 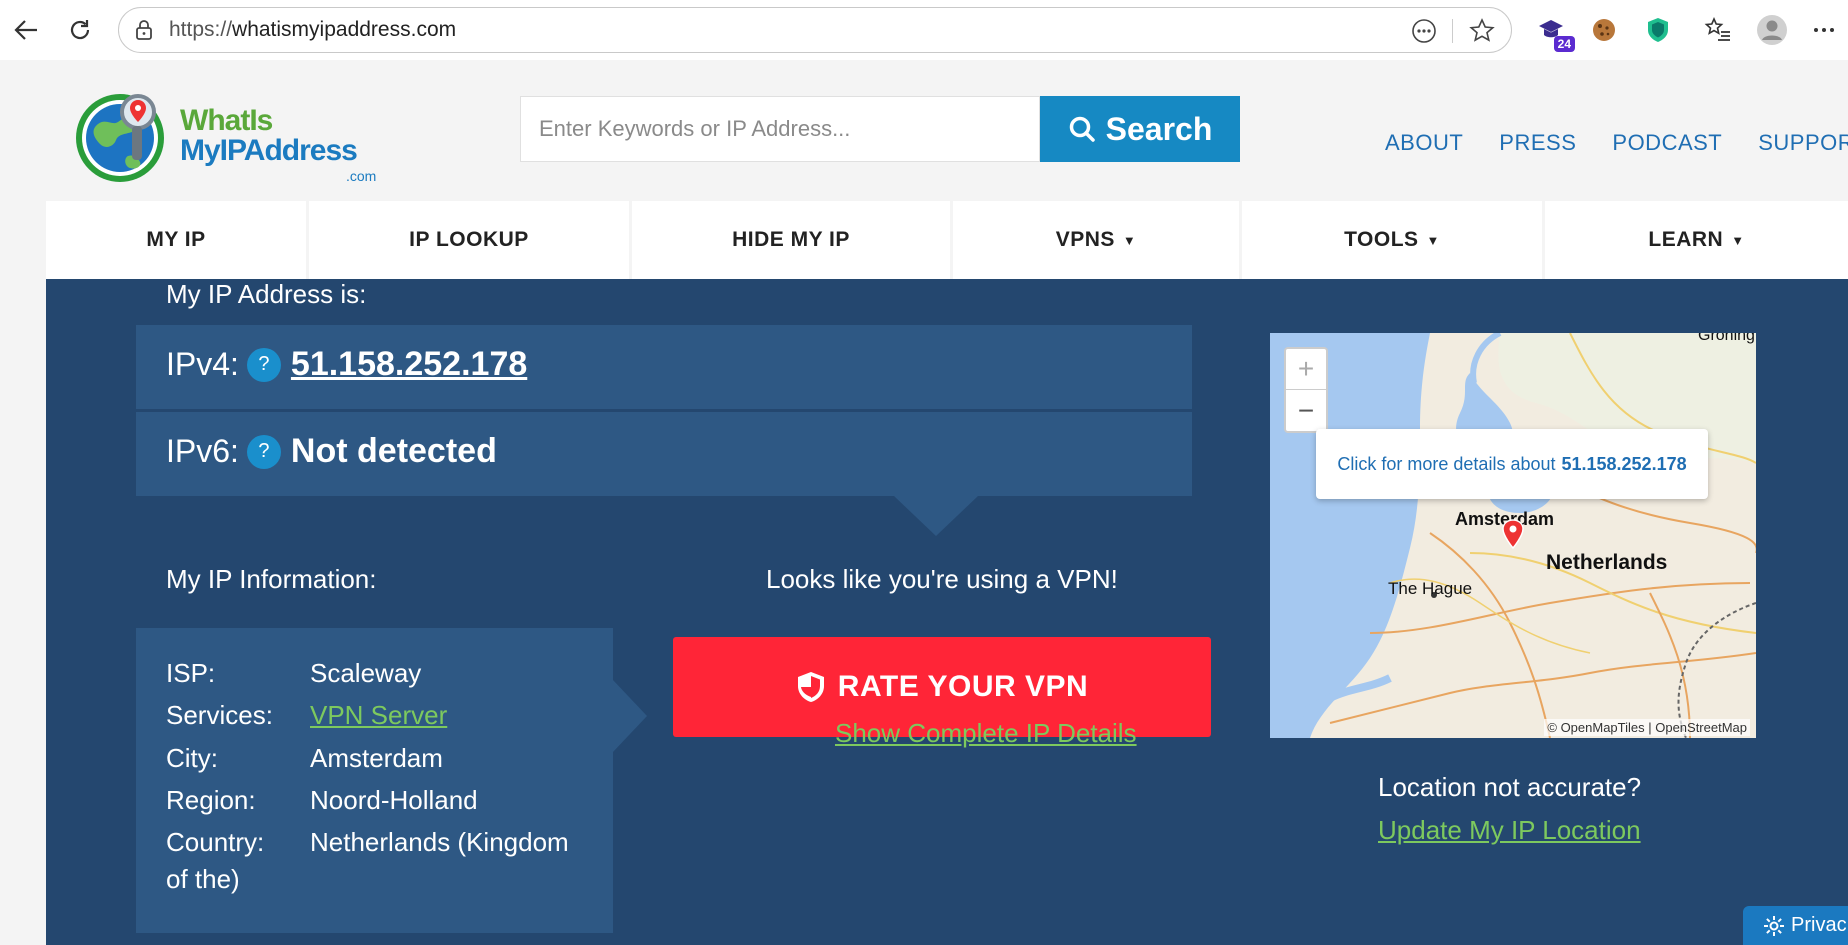 What do you see at coordinates (1555, 33) in the screenshot?
I see `graduation-cap-extension-icon: 24` at bounding box center [1555, 33].